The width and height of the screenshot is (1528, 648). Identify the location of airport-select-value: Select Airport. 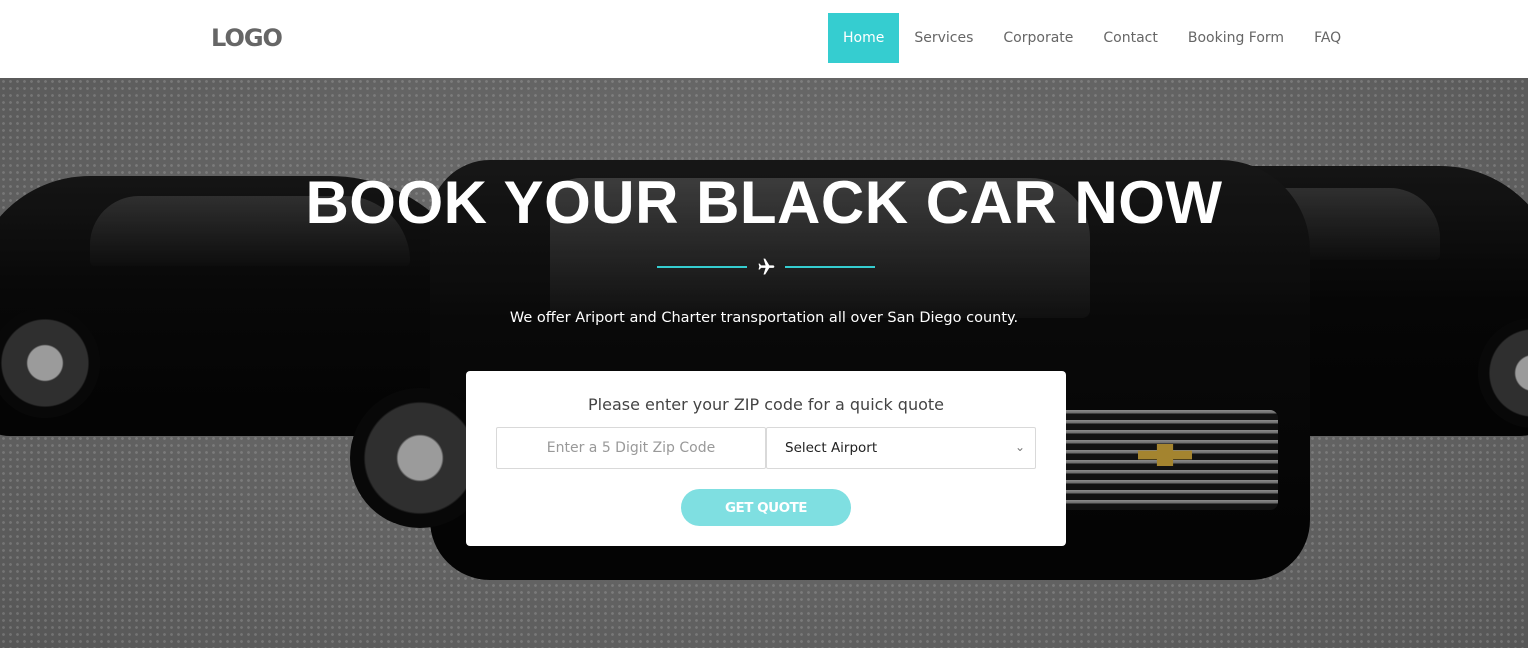
(831, 448).